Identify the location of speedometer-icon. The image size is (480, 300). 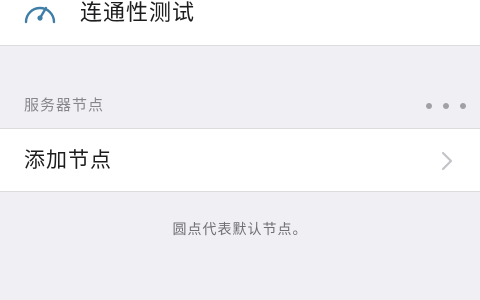
(40, 15).